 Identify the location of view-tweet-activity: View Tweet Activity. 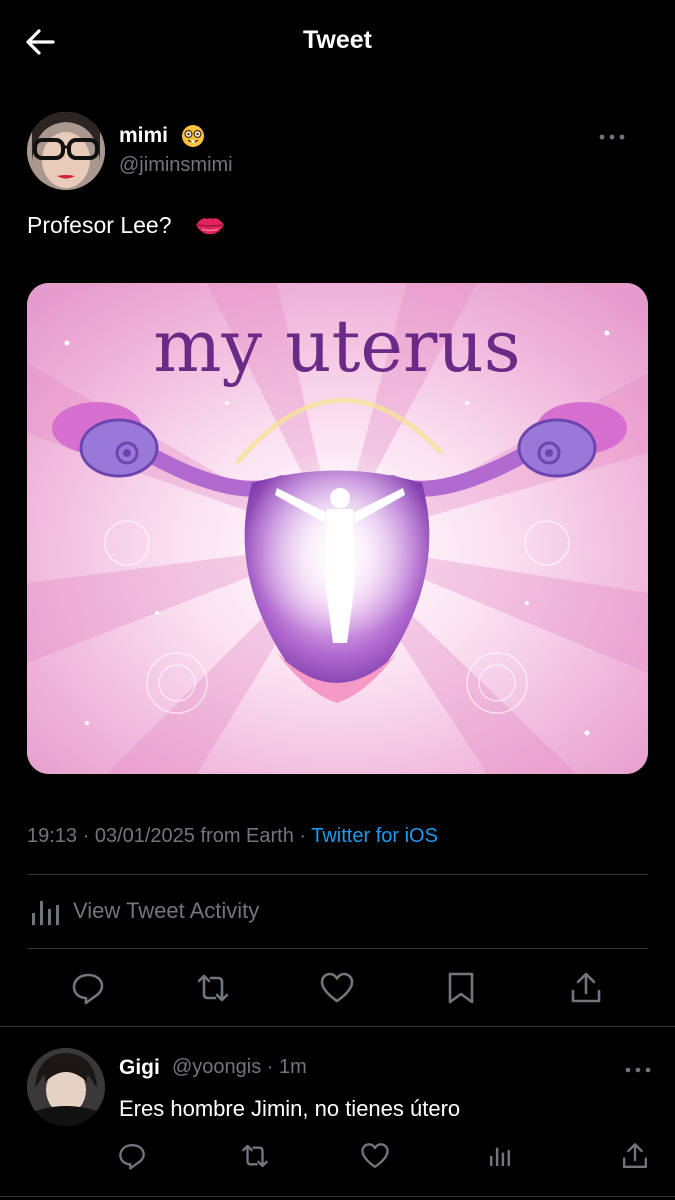
(227, 911).